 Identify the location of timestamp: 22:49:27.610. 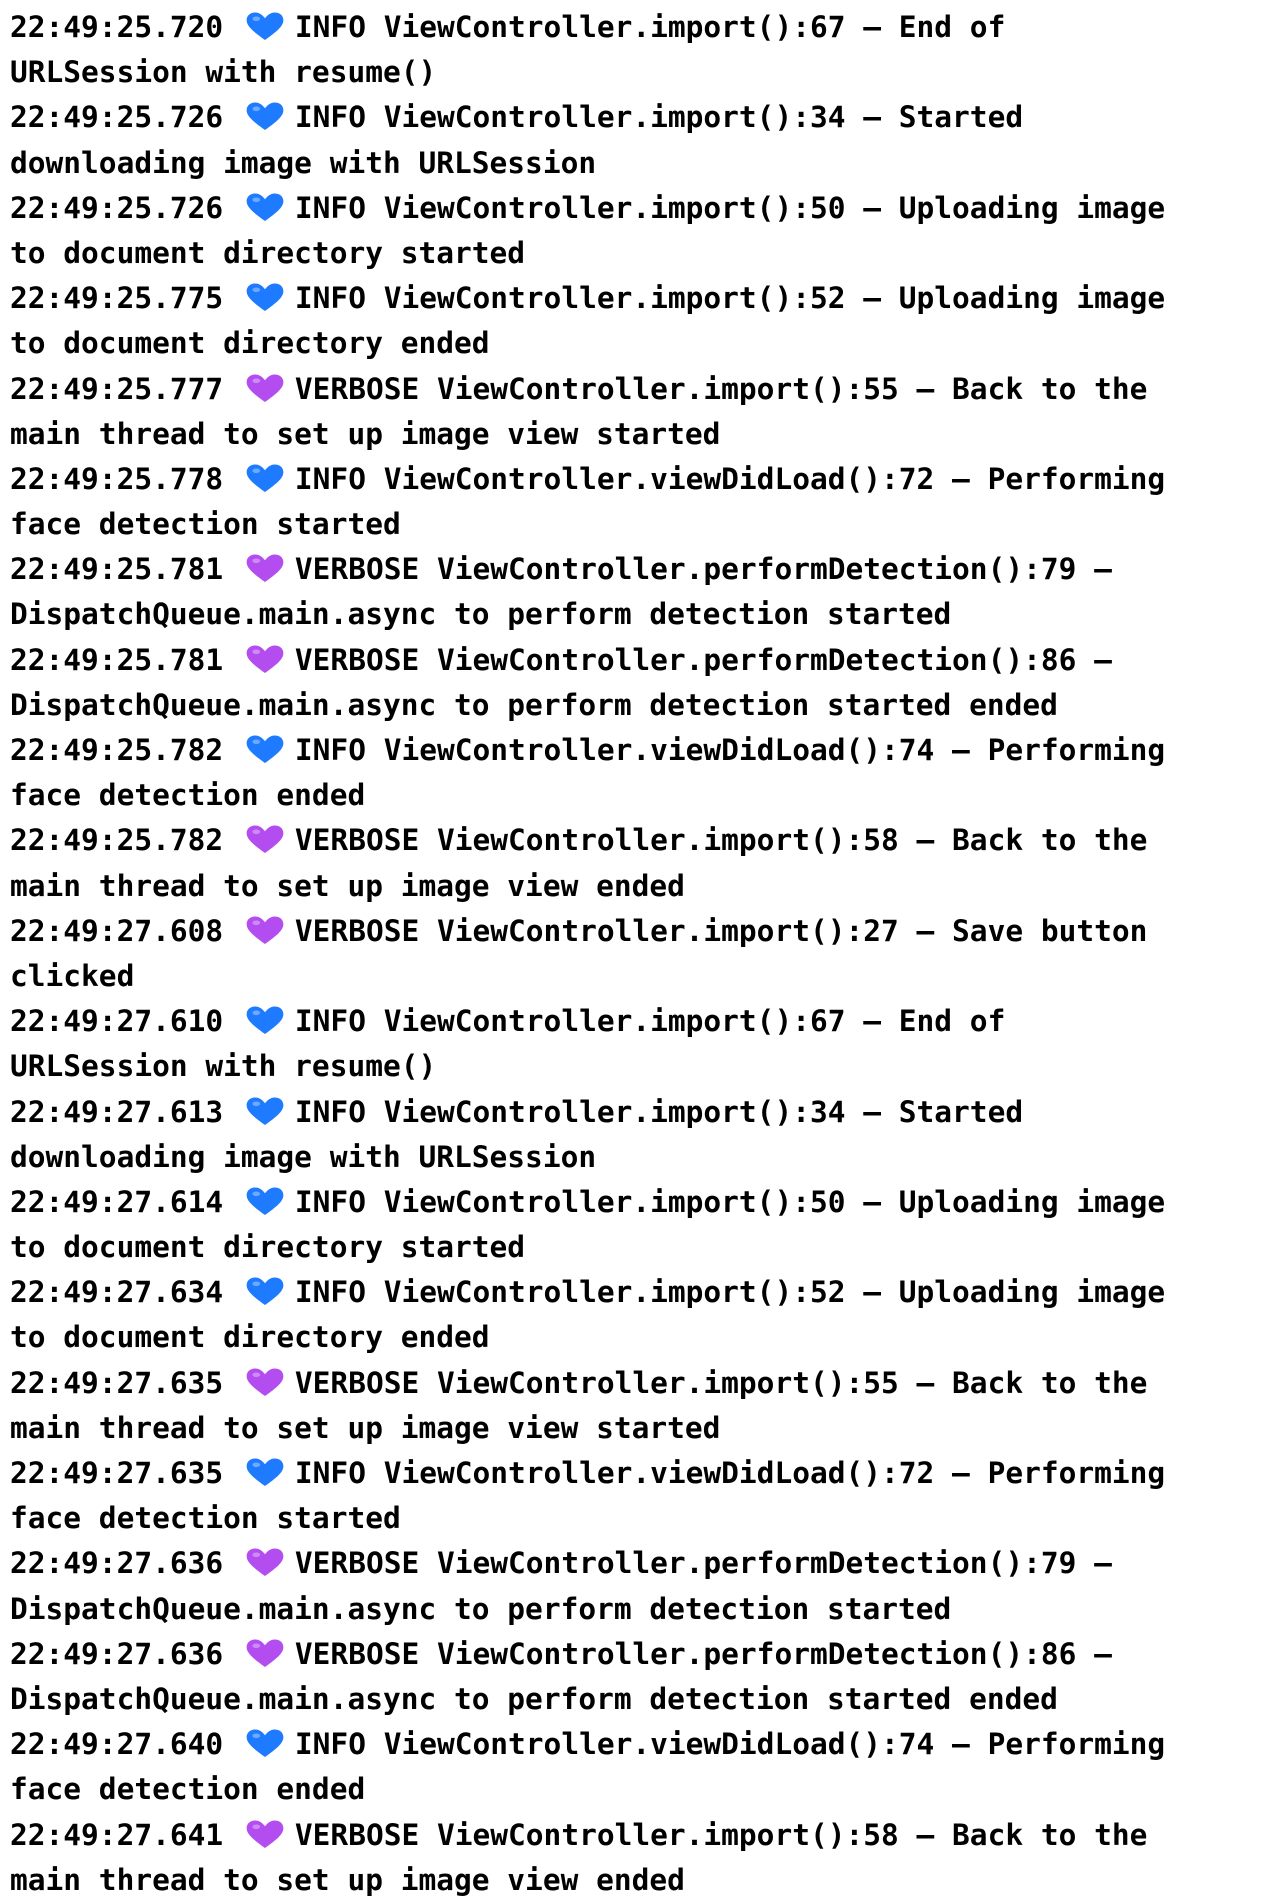
(117, 1021).